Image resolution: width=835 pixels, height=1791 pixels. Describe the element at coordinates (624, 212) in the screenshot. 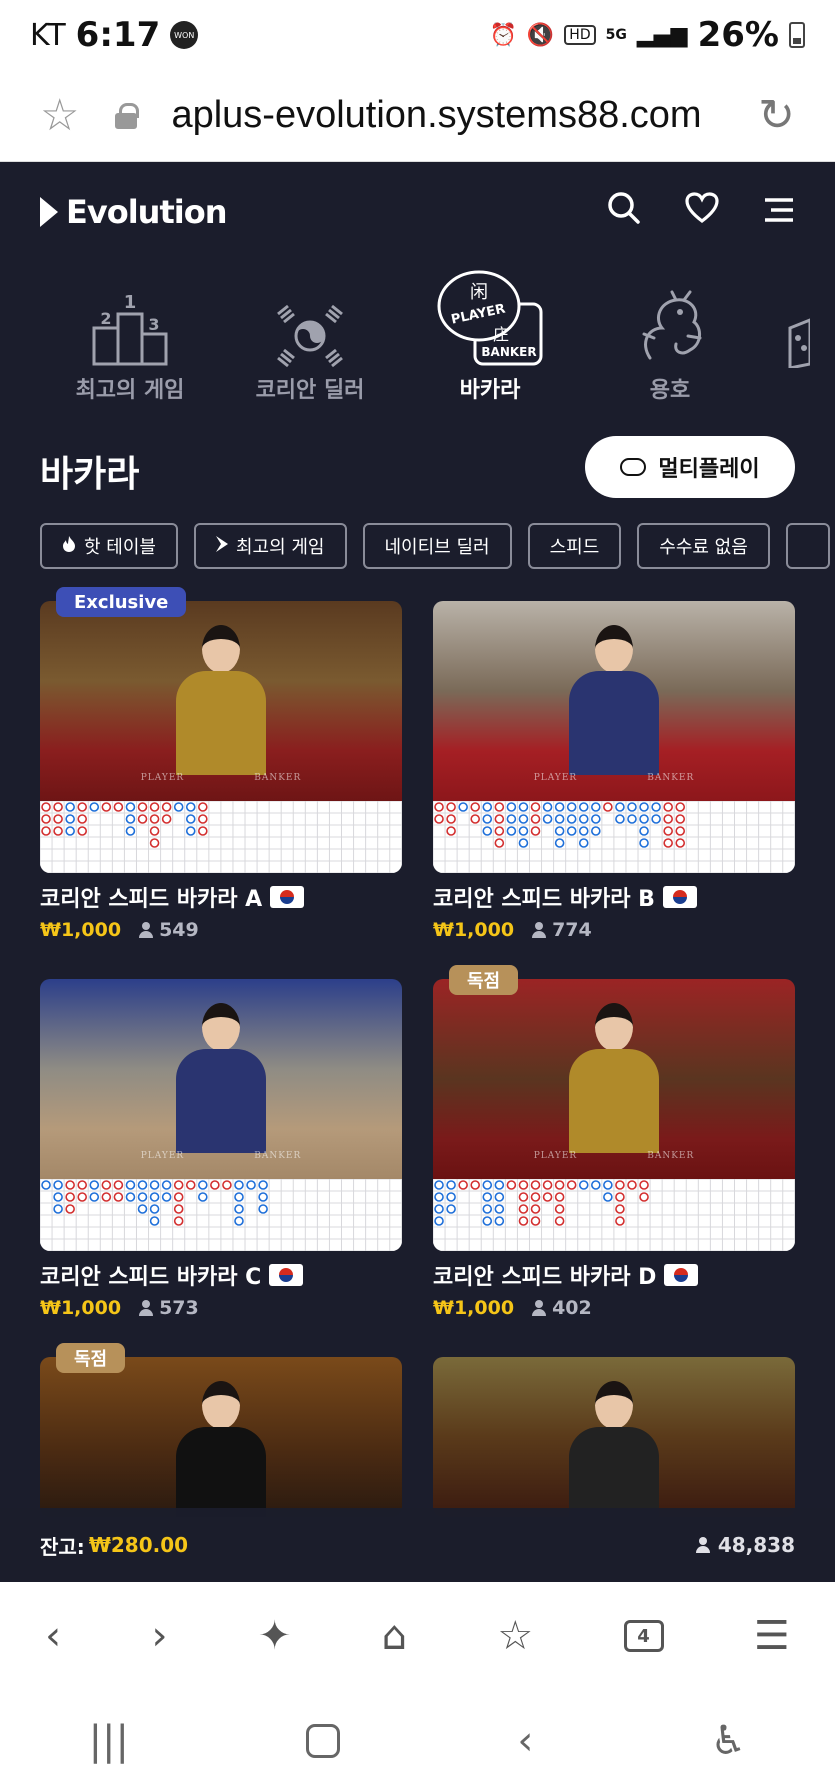

I see `search-icon` at that location.